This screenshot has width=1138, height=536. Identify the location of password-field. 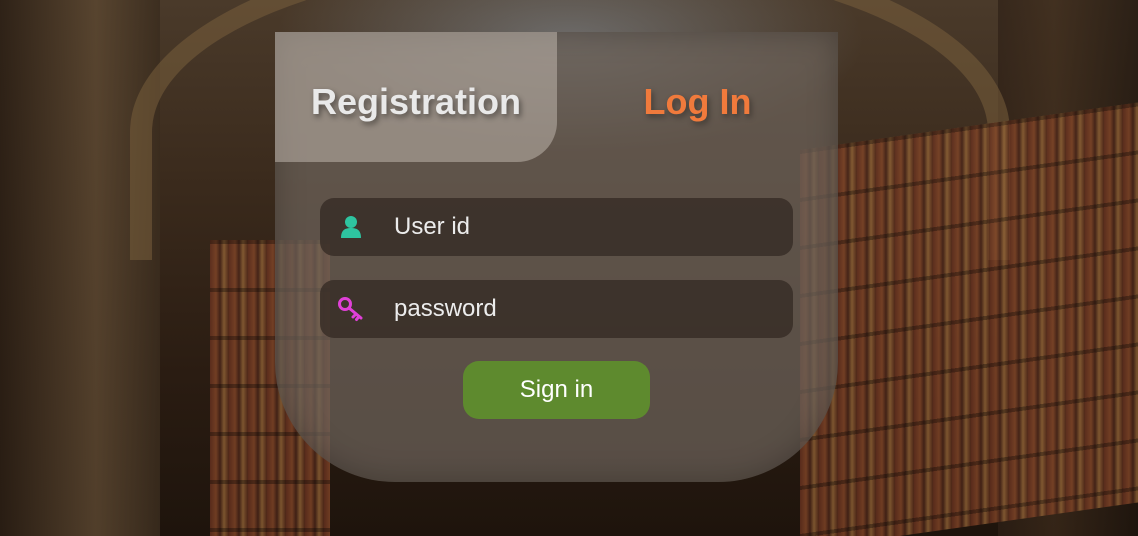
(556, 309).